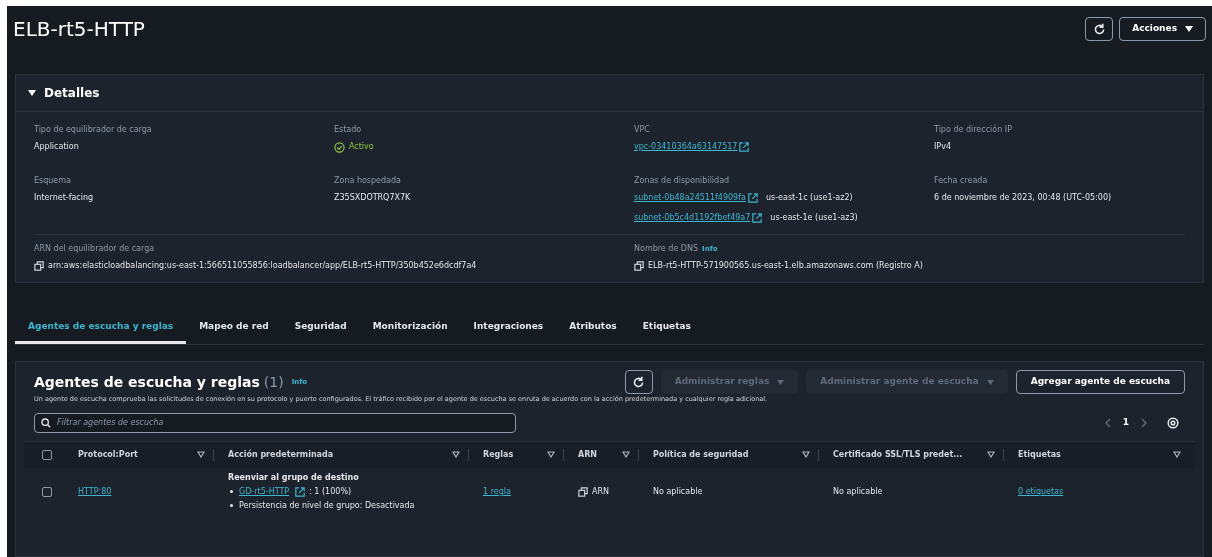 The height and width of the screenshot is (557, 1212). I want to click on tab: Etiquetas, so click(666, 328).